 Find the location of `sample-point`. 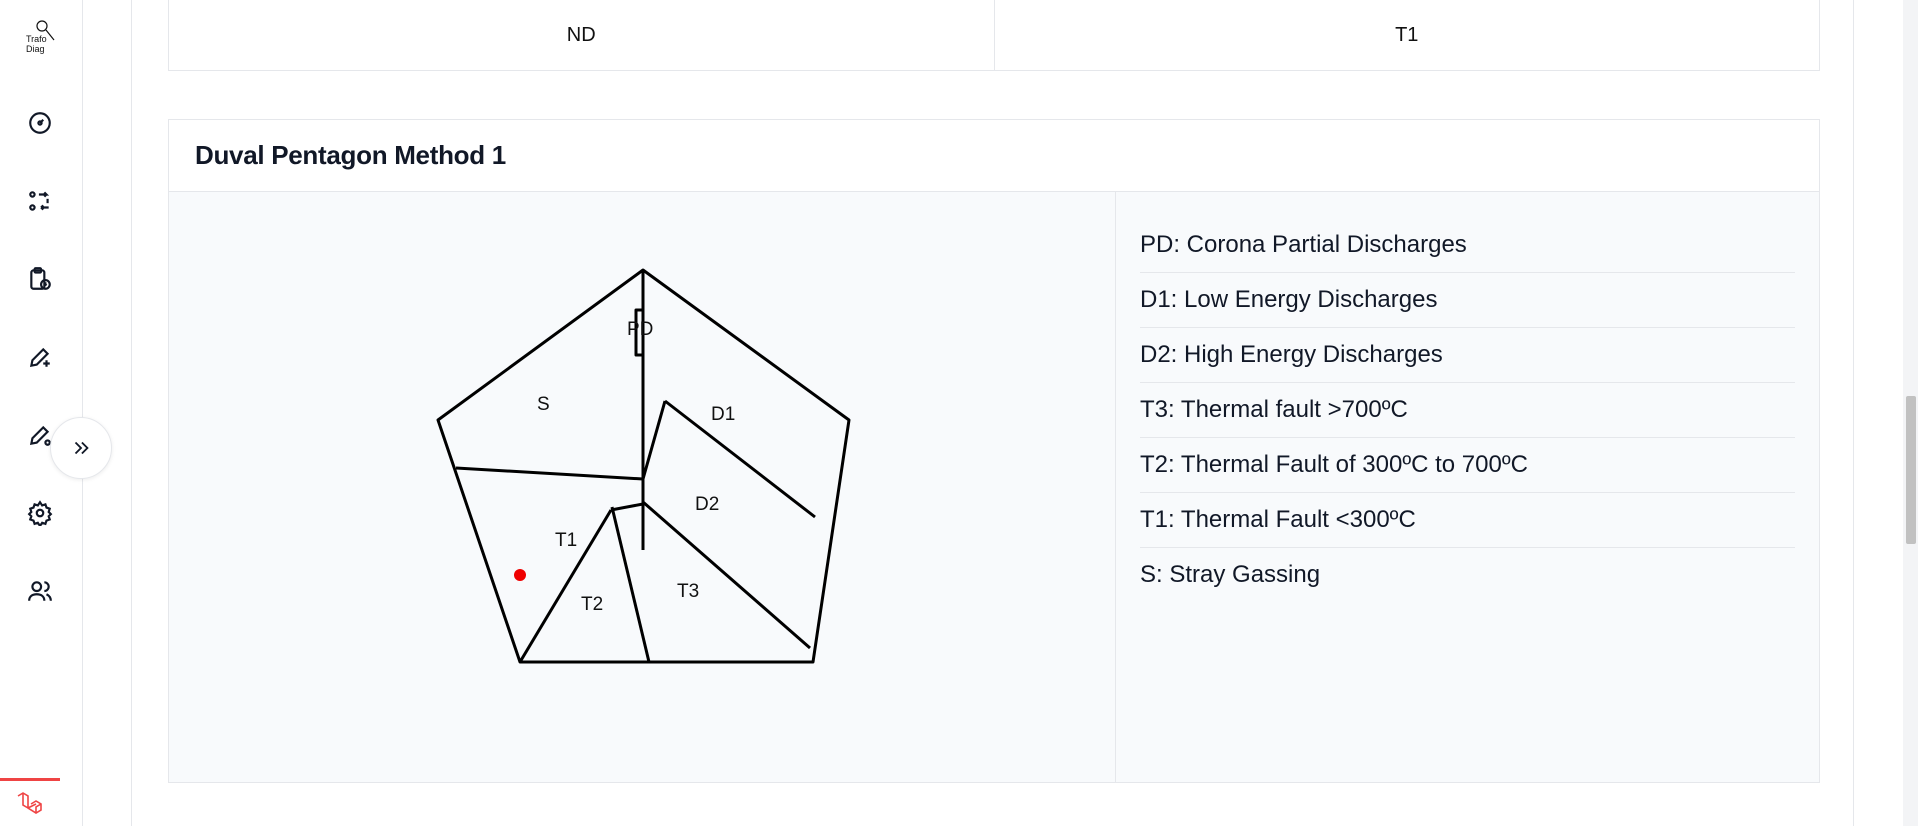

sample-point is located at coordinates (520, 575).